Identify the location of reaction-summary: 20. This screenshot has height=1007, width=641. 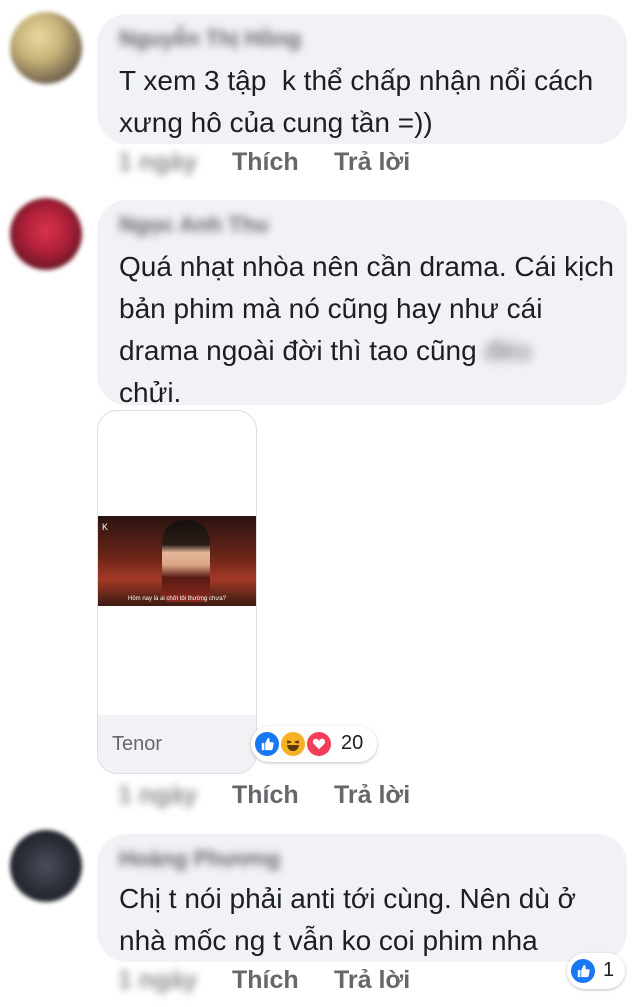
(314, 744).